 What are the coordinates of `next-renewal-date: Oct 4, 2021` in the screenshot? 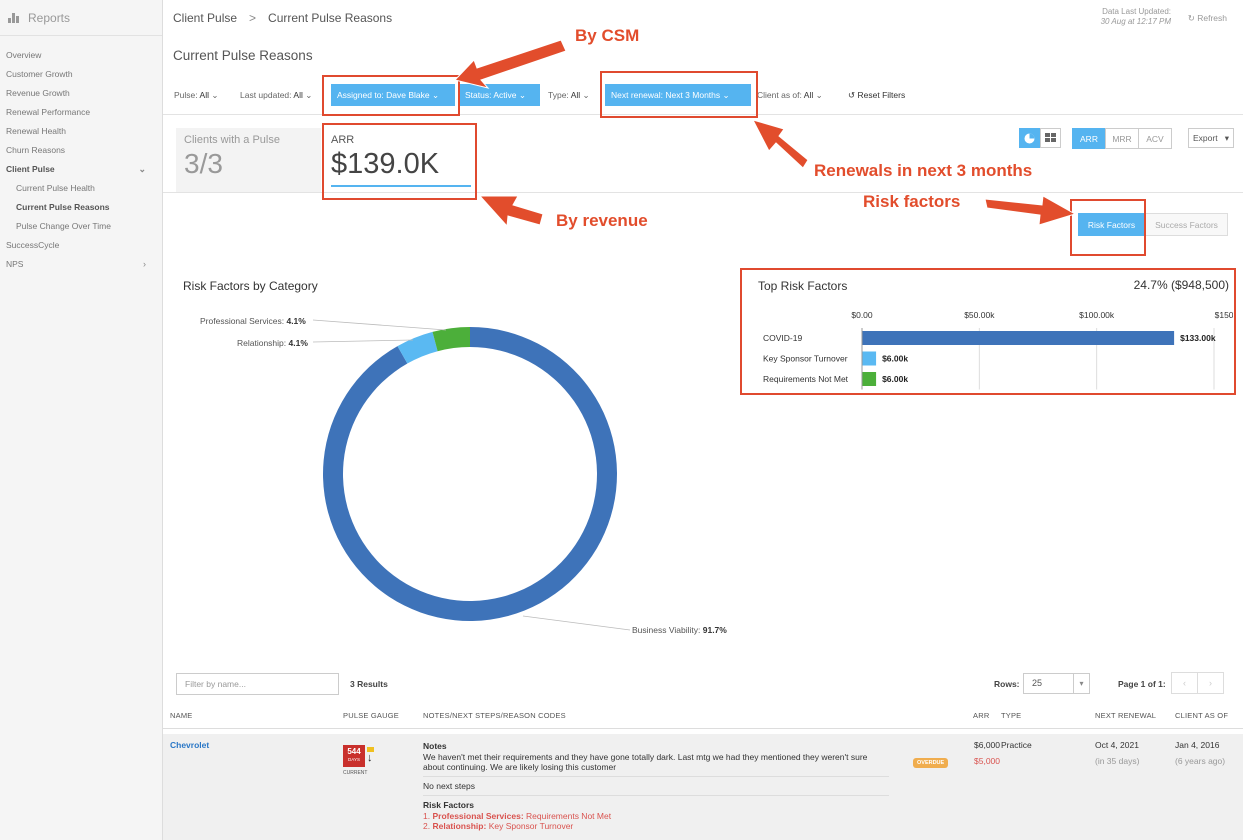 It's located at (1117, 745).